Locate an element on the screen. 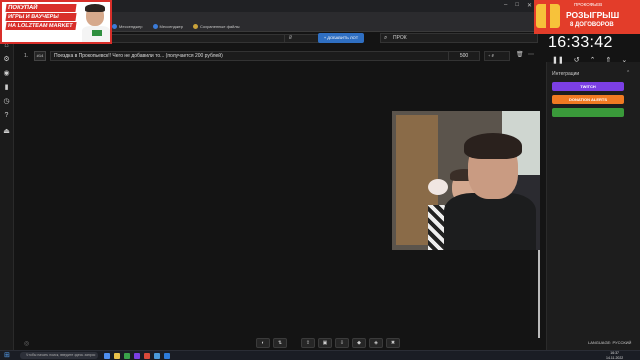 Image resolution: width=640 pixels, height=360 pixels. promo-banner-right: ПРОКОФЬЕВ РОЗЫГРЫШ 8 ДОГОВОРОВ is located at coordinates (587, 17).